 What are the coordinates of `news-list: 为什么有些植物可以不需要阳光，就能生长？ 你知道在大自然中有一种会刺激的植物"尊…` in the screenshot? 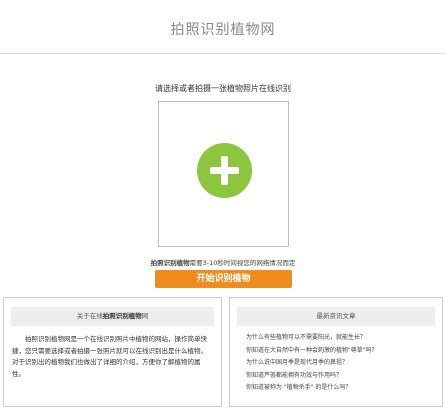 It's located at (336, 360).